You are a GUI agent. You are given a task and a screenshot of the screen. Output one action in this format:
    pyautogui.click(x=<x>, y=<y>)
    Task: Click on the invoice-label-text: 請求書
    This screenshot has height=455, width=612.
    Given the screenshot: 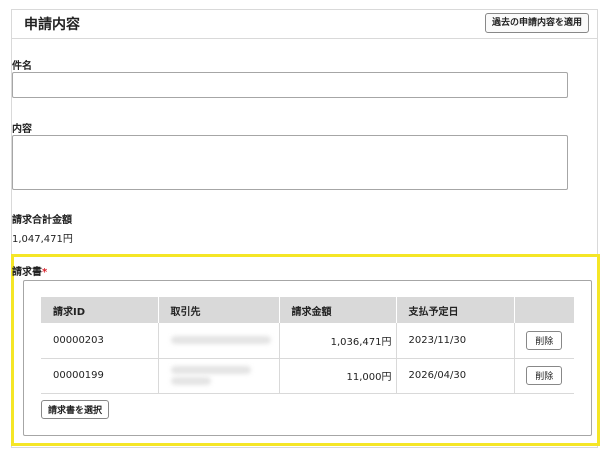 What is the action you would take?
    pyautogui.click(x=27, y=272)
    